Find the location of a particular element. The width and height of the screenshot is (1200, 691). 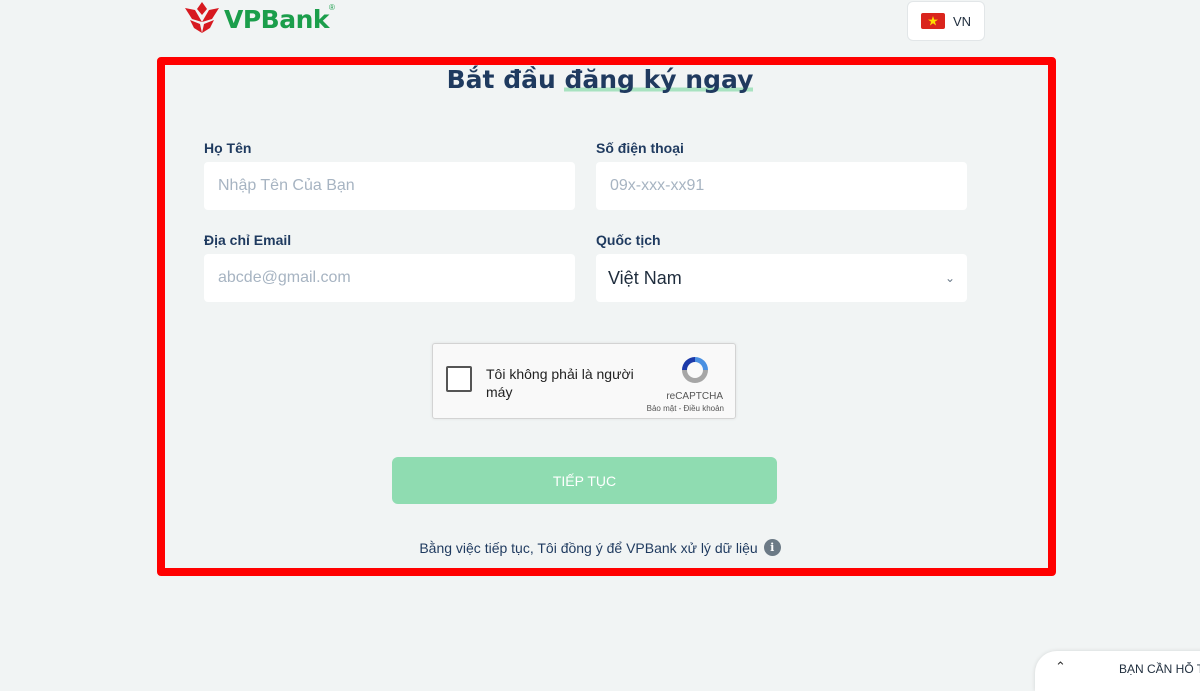

continue-button: TIẾP TỤC is located at coordinates (584, 480).